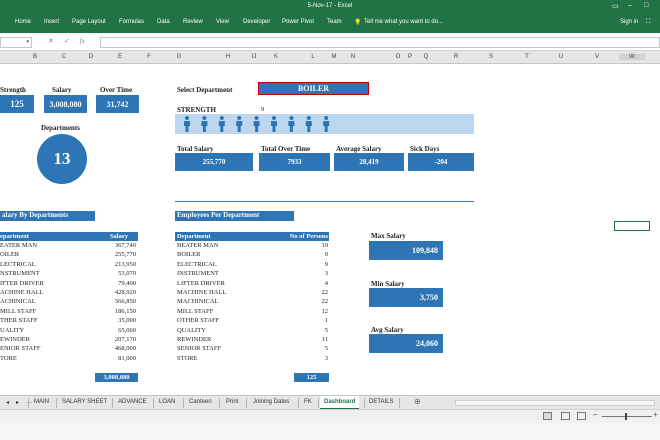 The height and width of the screenshot is (440, 660). I want to click on maximize-icon: □, so click(646, 5).